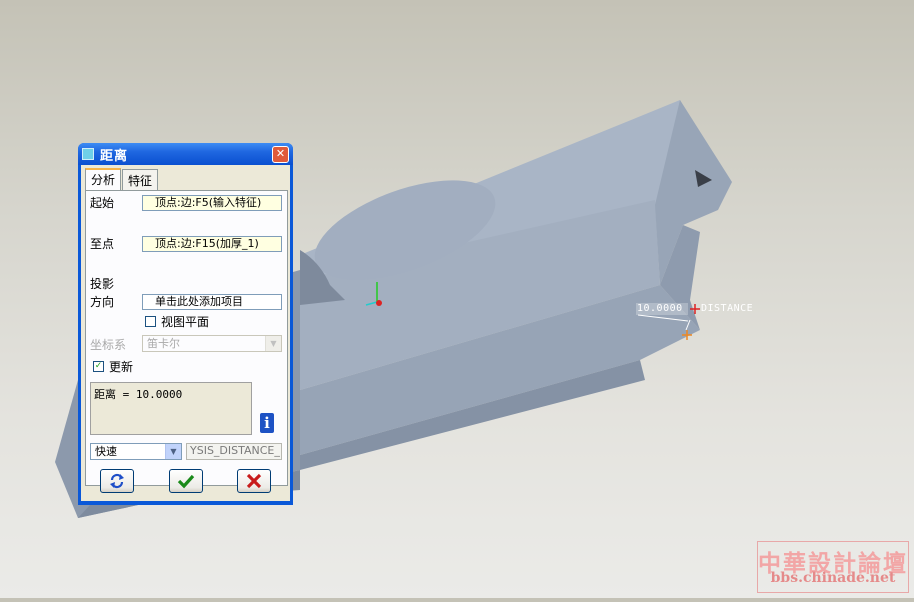 The width and height of the screenshot is (914, 602). Describe the element at coordinates (103, 179) in the screenshot. I see `tab-analysis: 分析` at that location.